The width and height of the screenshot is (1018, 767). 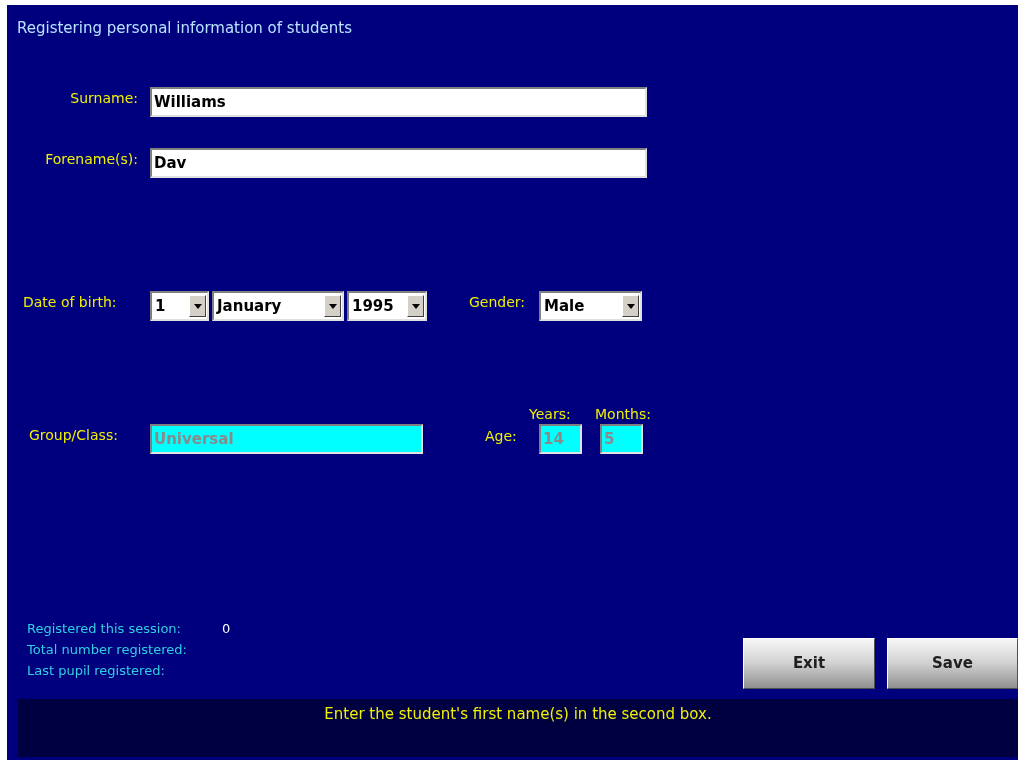 What do you see at coordinates (501, 436) in the screenshot?
I see `field-label: Age:` at bounding box center [501, 436].